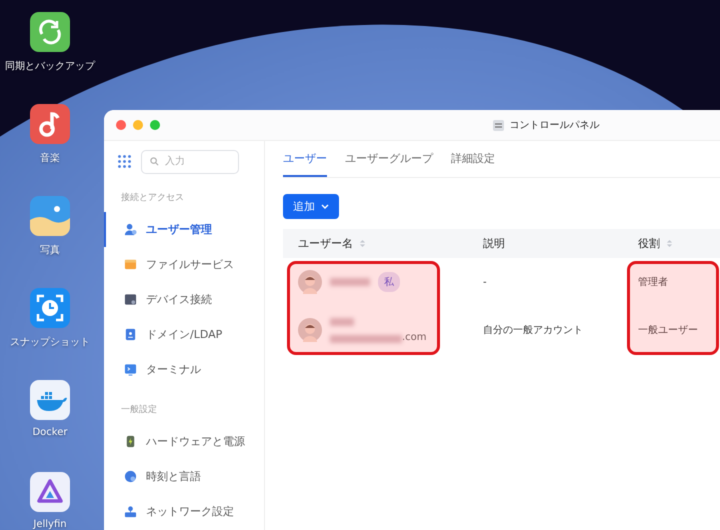 Image resolution: width=720 pixels, height=530 pixels. What do you see at coordinates (130, 369) in the screenshot?
I see `terminal-icon` at bounding box center [130, 369].